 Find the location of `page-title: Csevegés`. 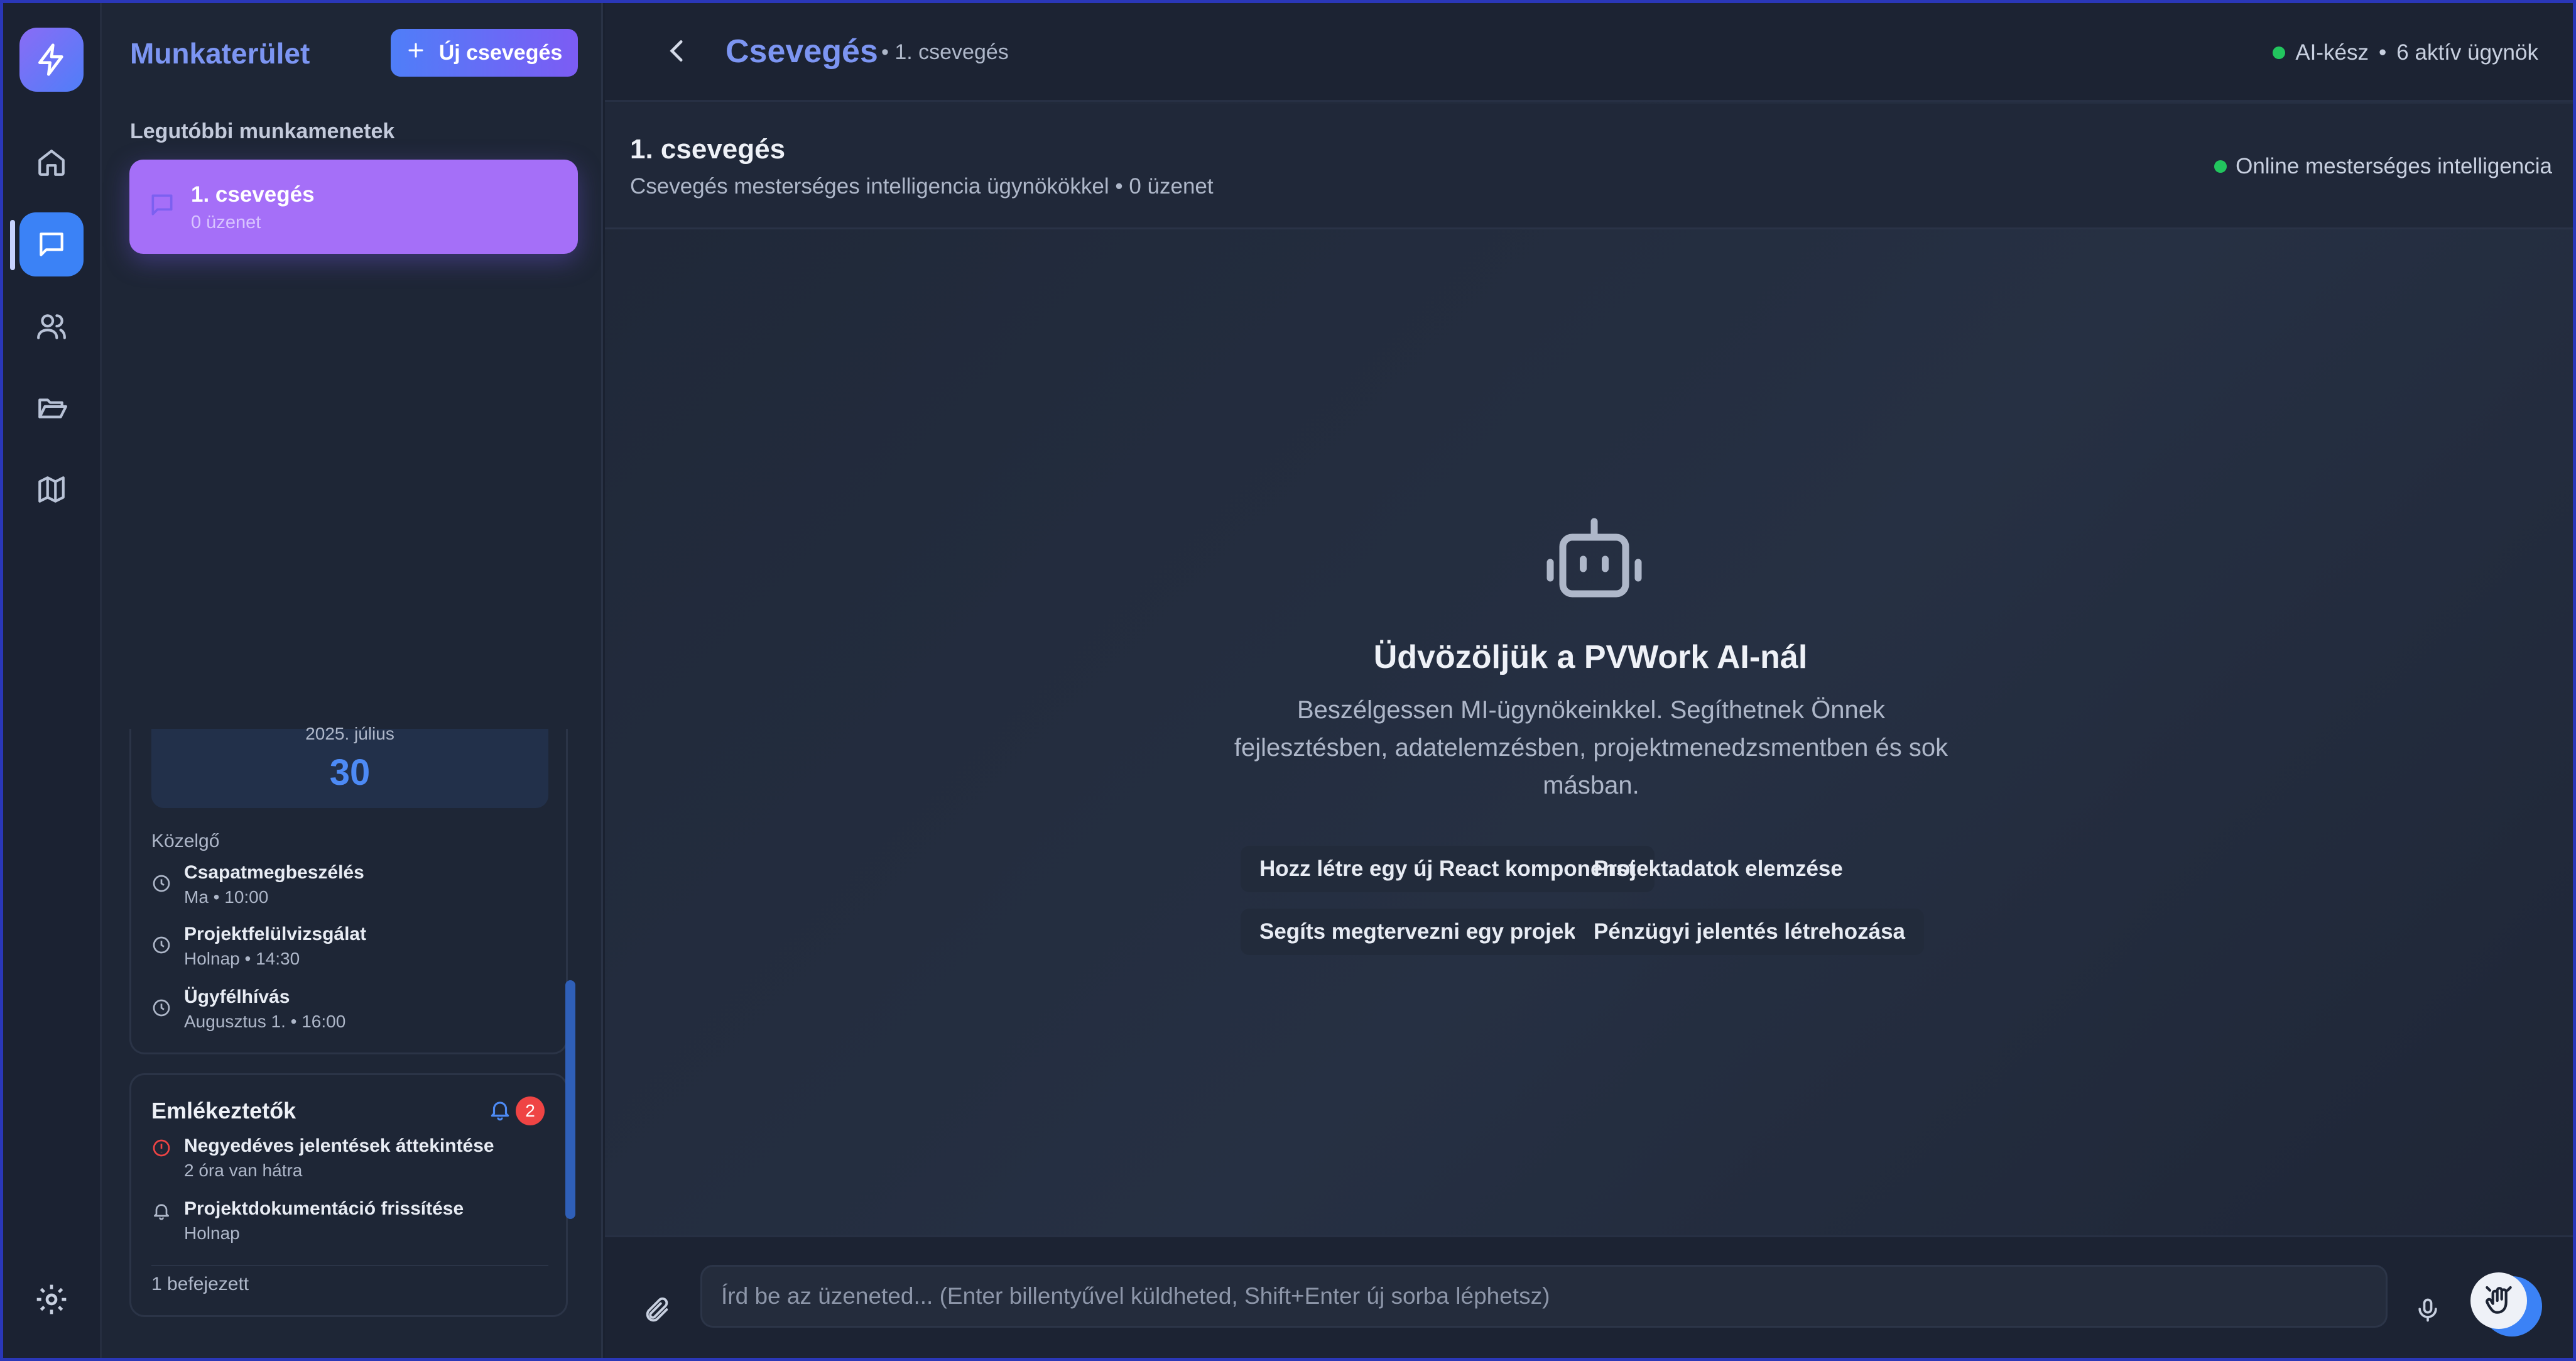

page-title: Csevegés is located at coordinates (802, 51).